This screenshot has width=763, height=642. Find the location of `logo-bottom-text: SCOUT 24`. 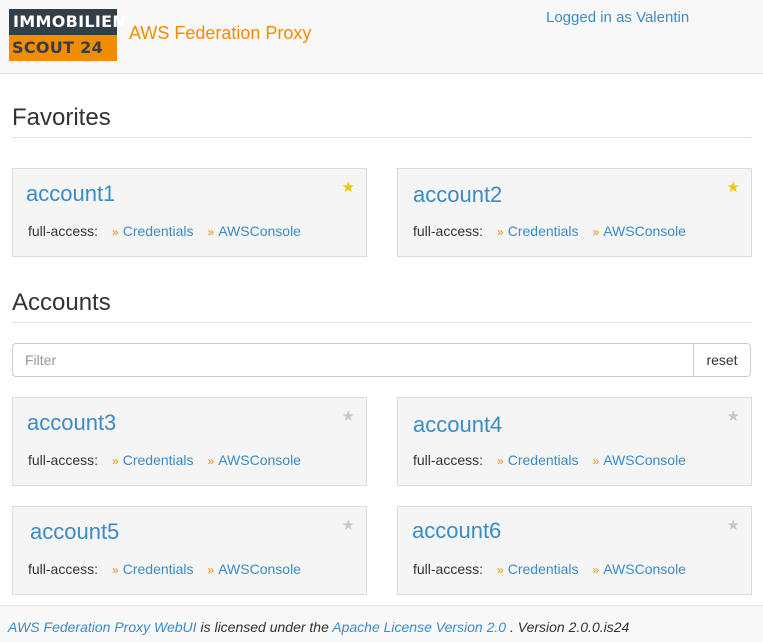

logo-bottom-text: SCOUT 24 is located at coordinates (58, 47).